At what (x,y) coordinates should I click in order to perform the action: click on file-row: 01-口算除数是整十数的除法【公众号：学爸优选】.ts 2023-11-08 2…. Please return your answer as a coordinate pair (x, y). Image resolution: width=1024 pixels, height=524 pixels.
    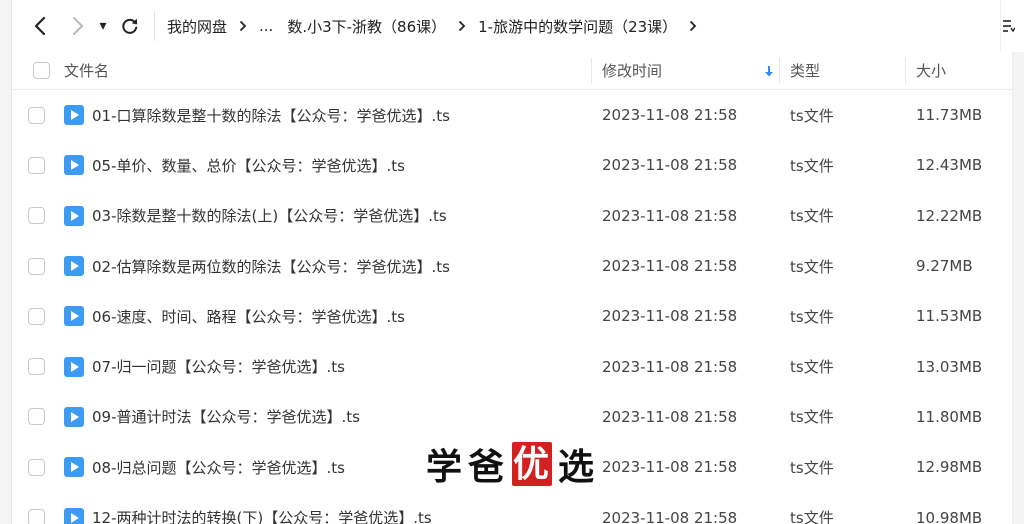
    Looking at the image, I should click on (512, 115).